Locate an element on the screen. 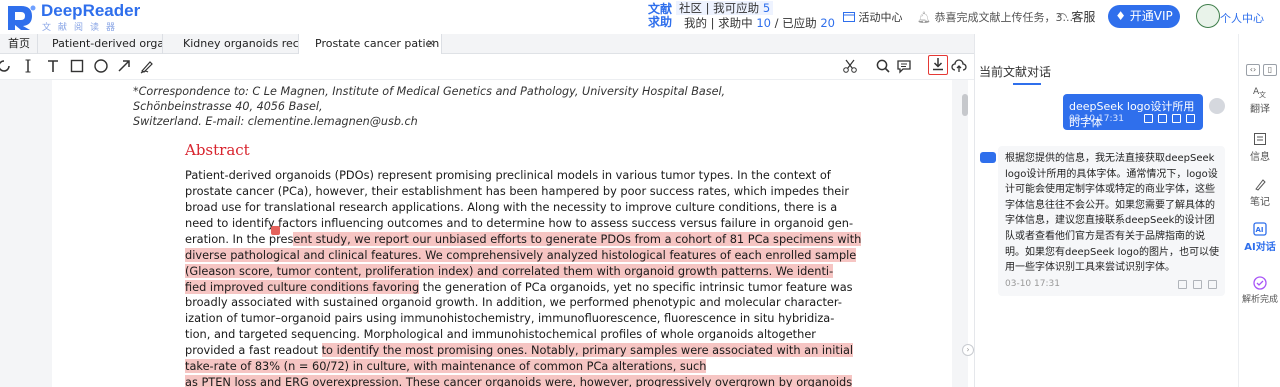  edit-icon is located at coordinates (1176, 118).